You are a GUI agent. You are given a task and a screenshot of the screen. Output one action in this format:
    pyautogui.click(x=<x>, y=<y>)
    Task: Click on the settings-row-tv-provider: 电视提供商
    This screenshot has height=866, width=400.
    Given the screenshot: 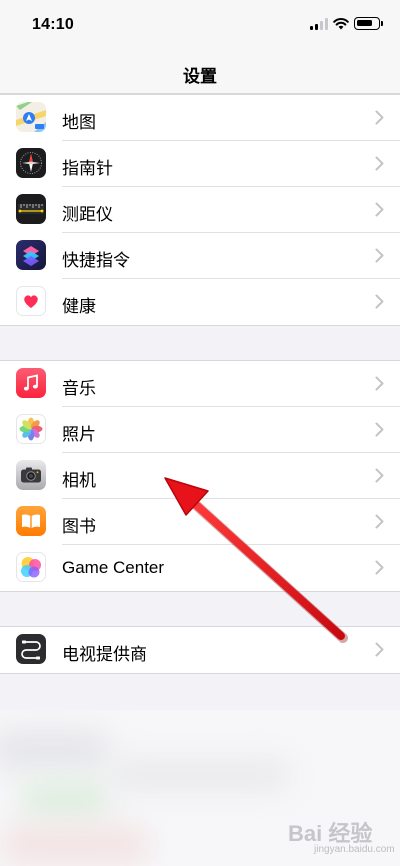 What is the action you would take?
    pyautogui.click(x=200, y=650)
    